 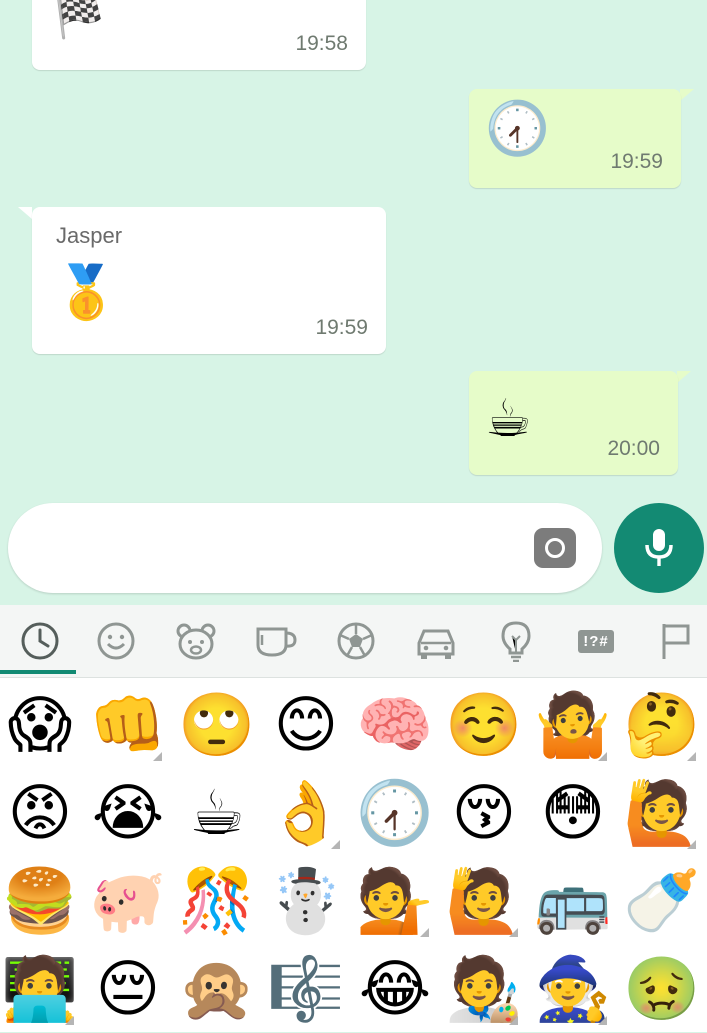 What do you see at coordinates (306, 813) in the screenshot?
I see `emoji-key: 👌` at bounding box center [306, 813].